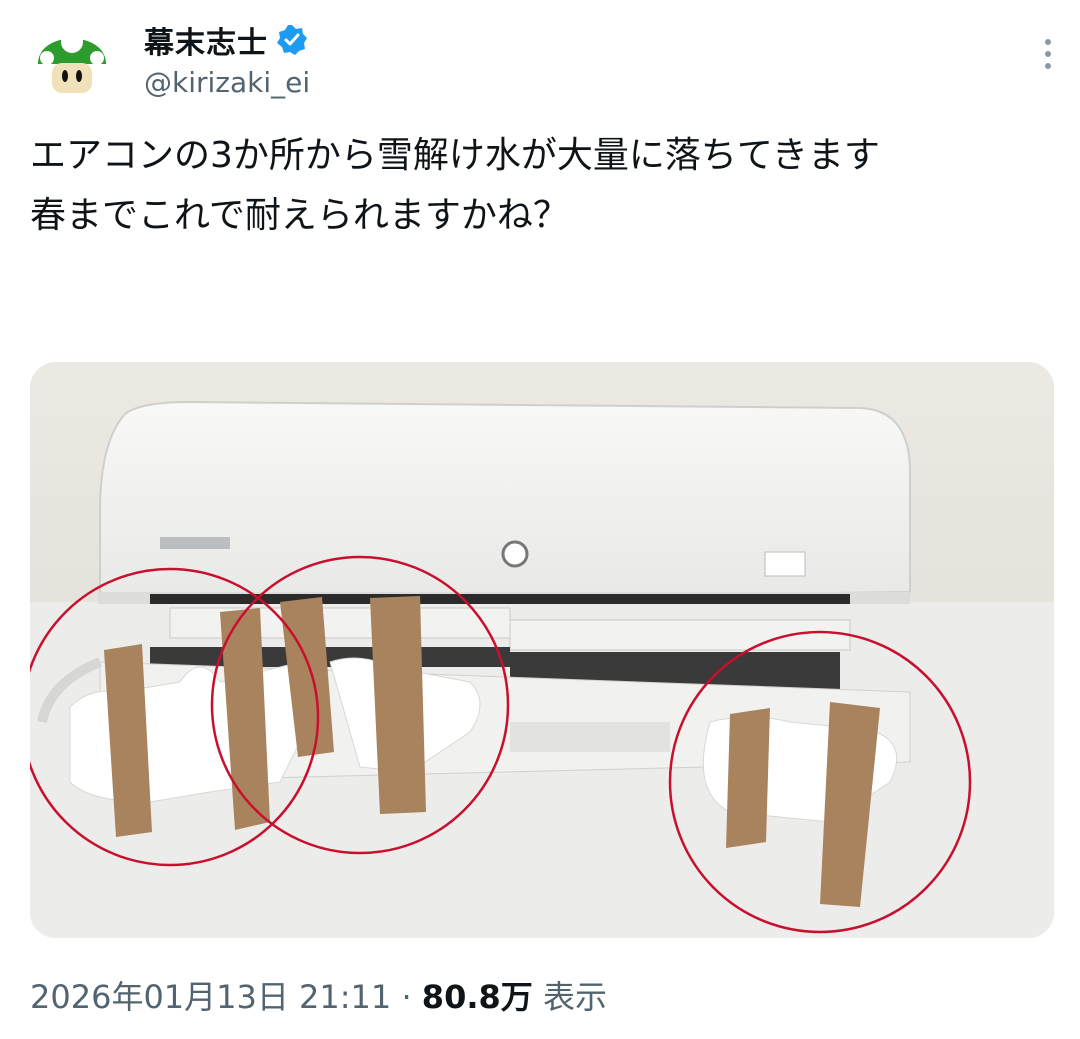 Image resolution: width=1080 pixels, height=1039 pixels. What do you see at coordinates (569, 997) in the screenshot?
I see `views-label: 表示` at bounding box center [569, 997].